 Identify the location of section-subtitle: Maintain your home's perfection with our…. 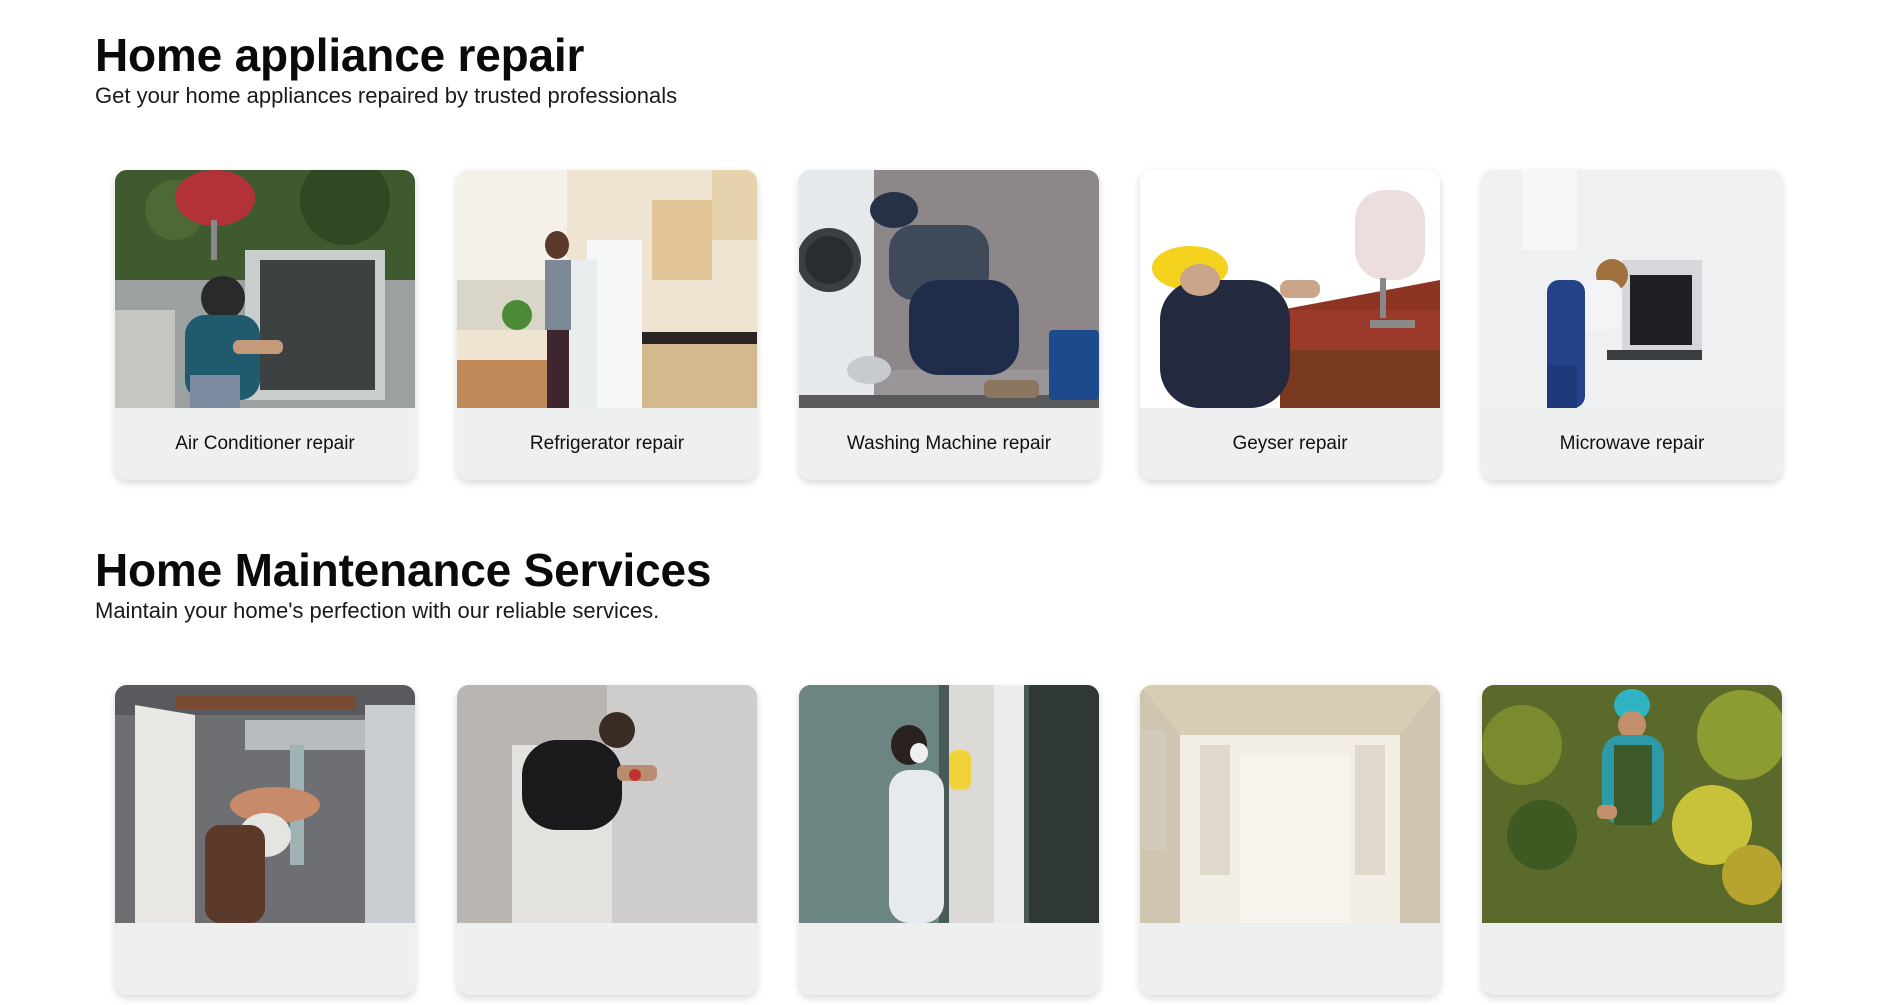
(377, 610).